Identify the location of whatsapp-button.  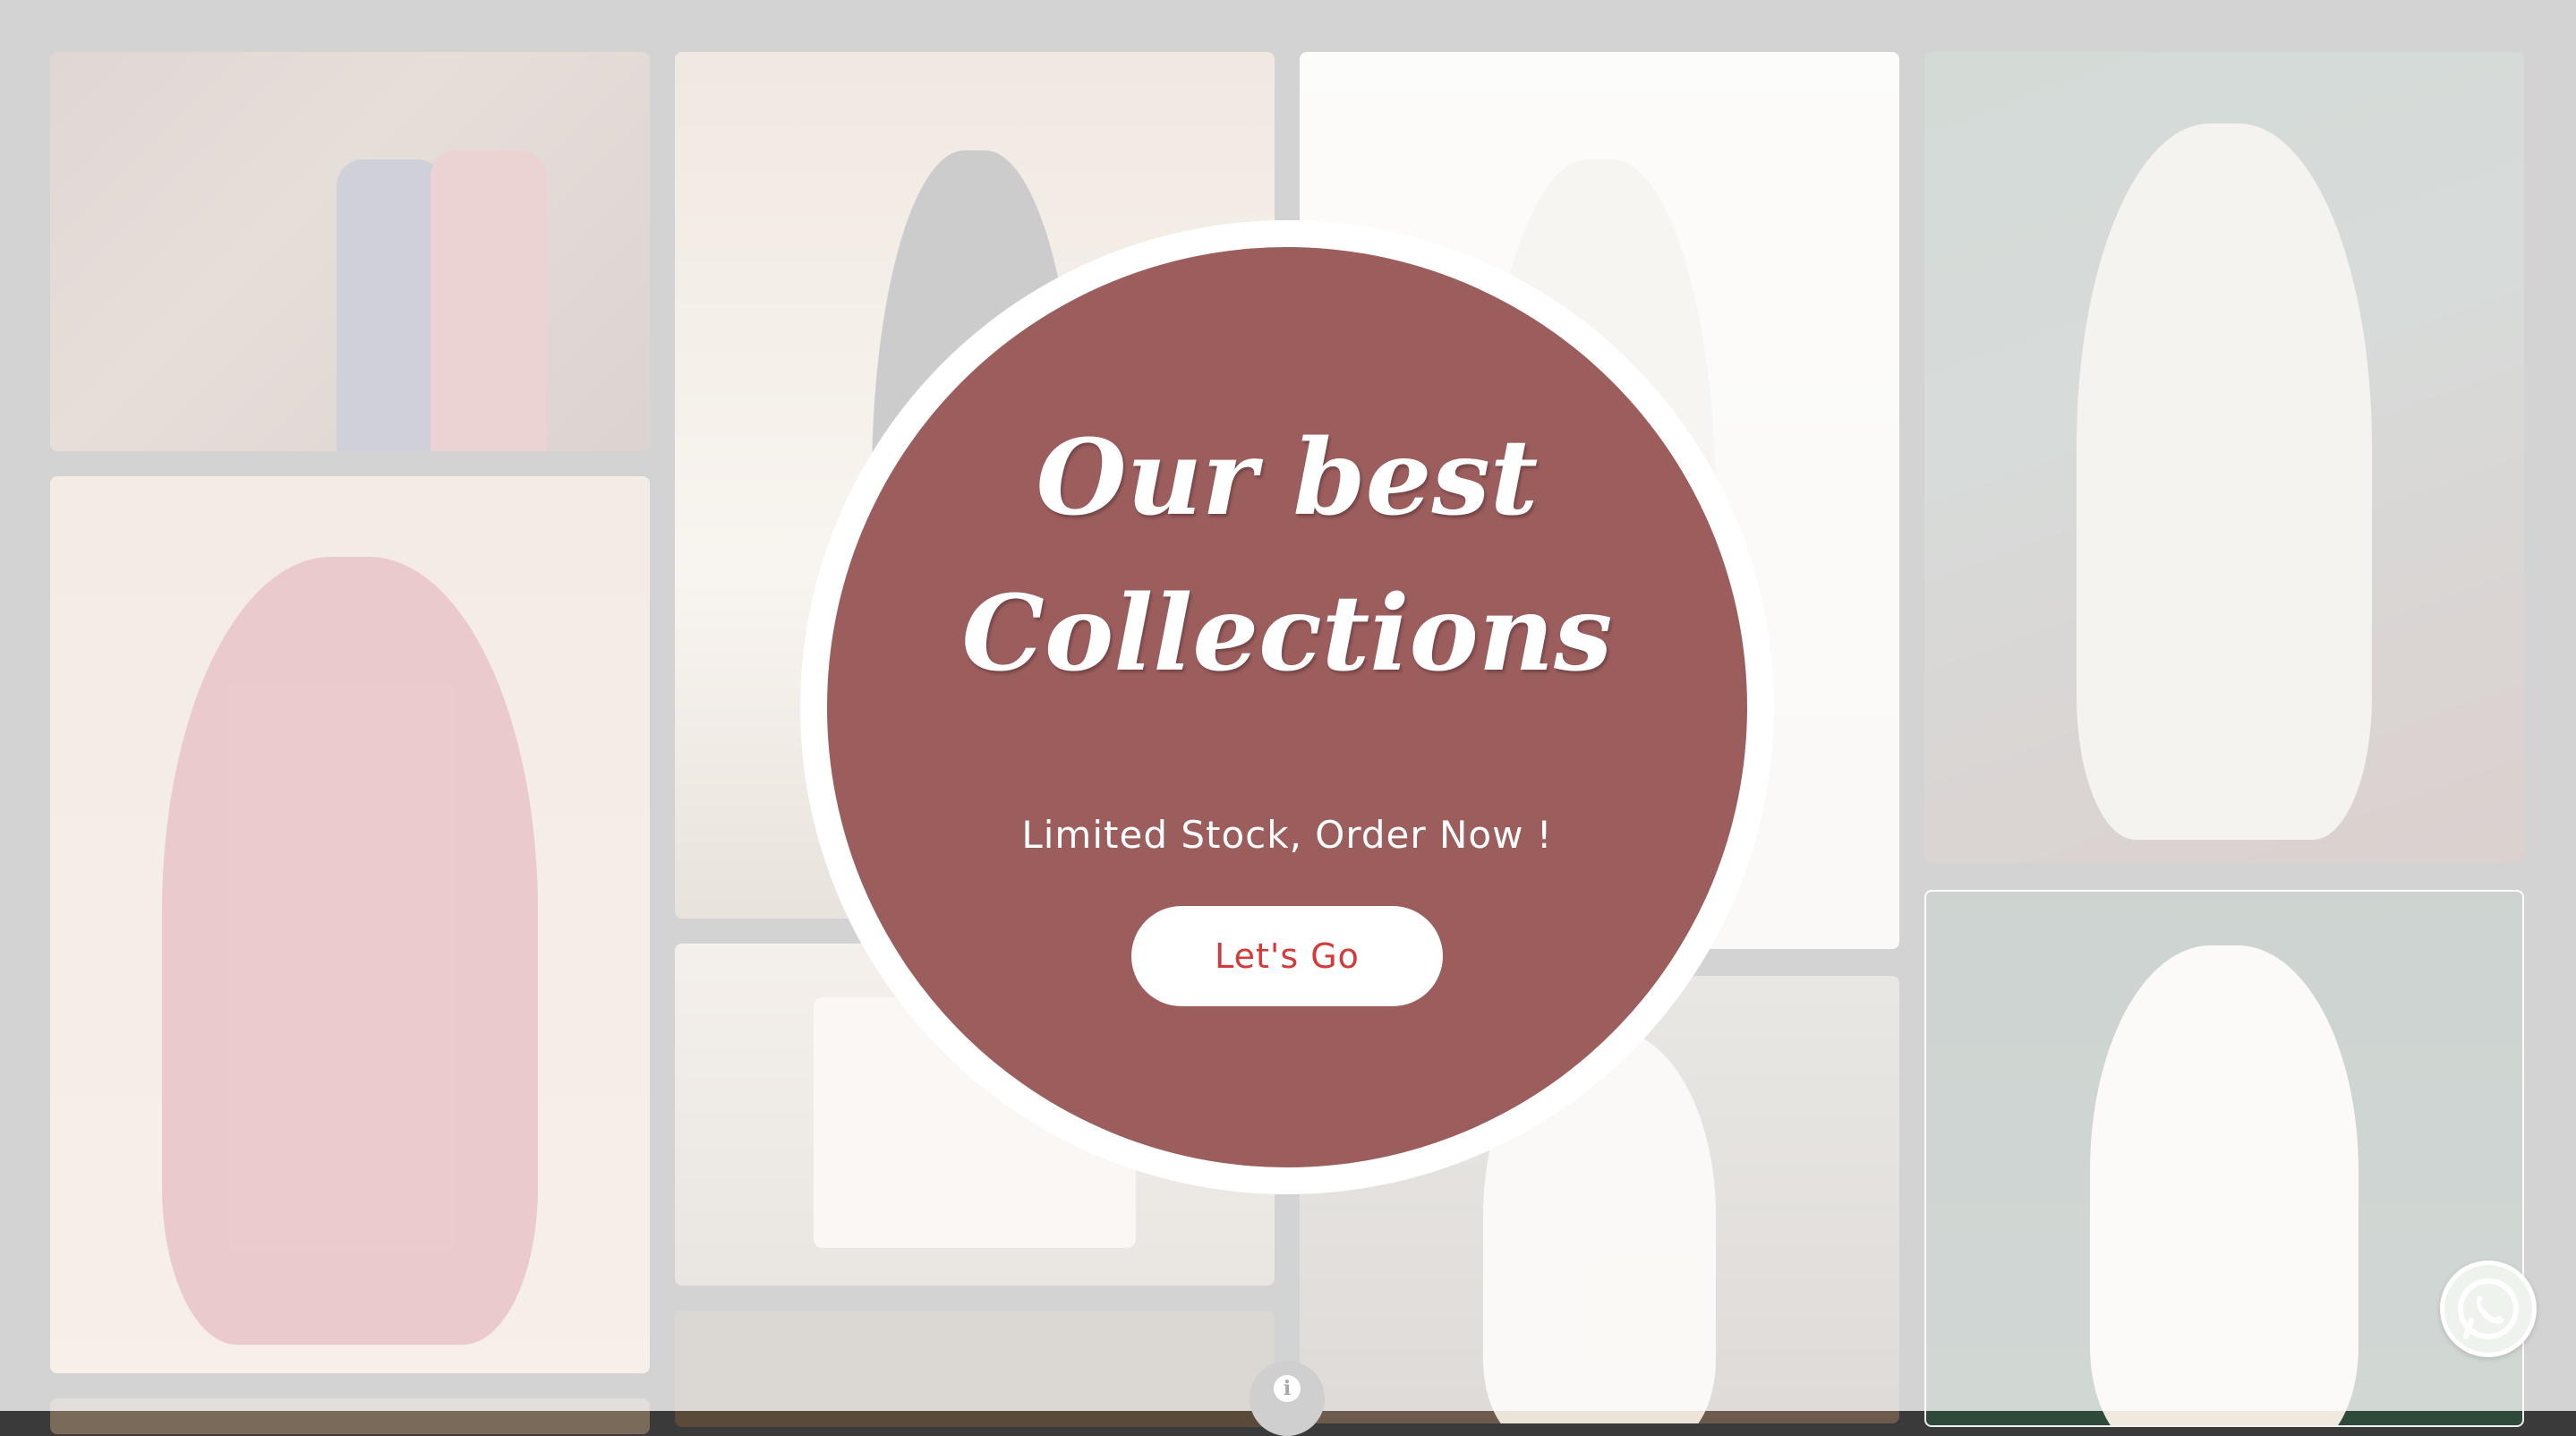
(2488, 1309).